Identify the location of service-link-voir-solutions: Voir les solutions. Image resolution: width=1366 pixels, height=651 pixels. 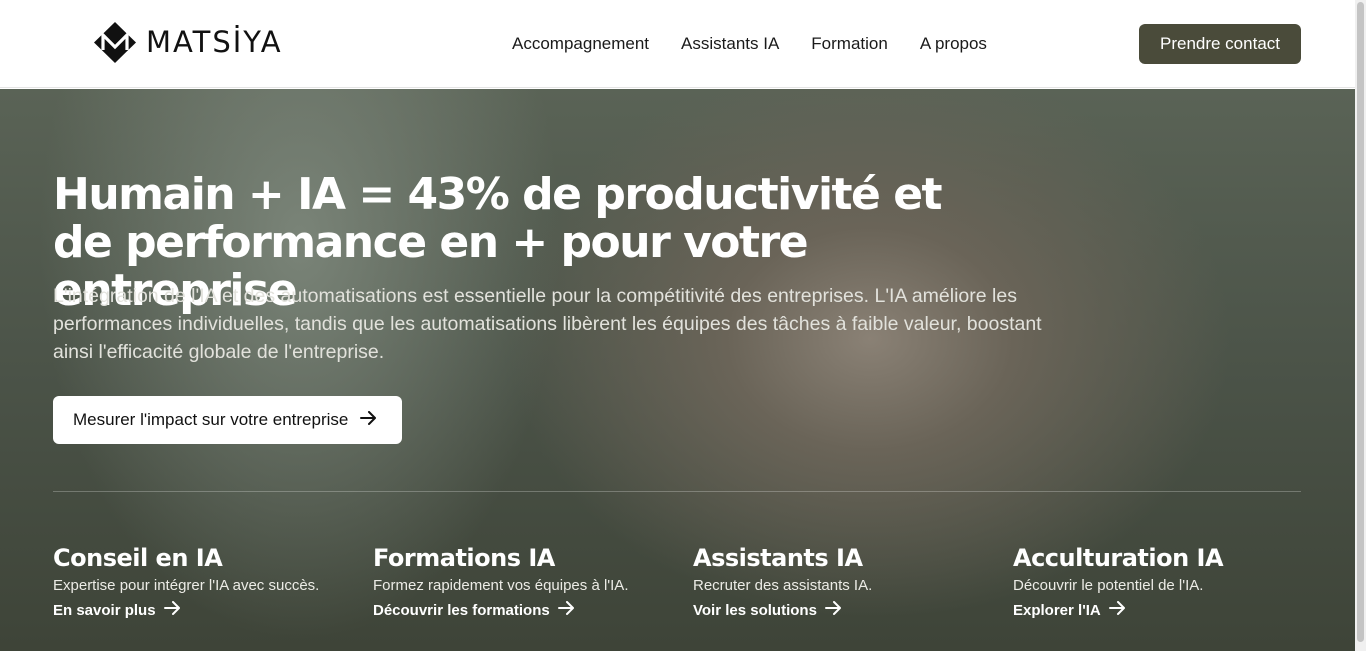
(767, 610).